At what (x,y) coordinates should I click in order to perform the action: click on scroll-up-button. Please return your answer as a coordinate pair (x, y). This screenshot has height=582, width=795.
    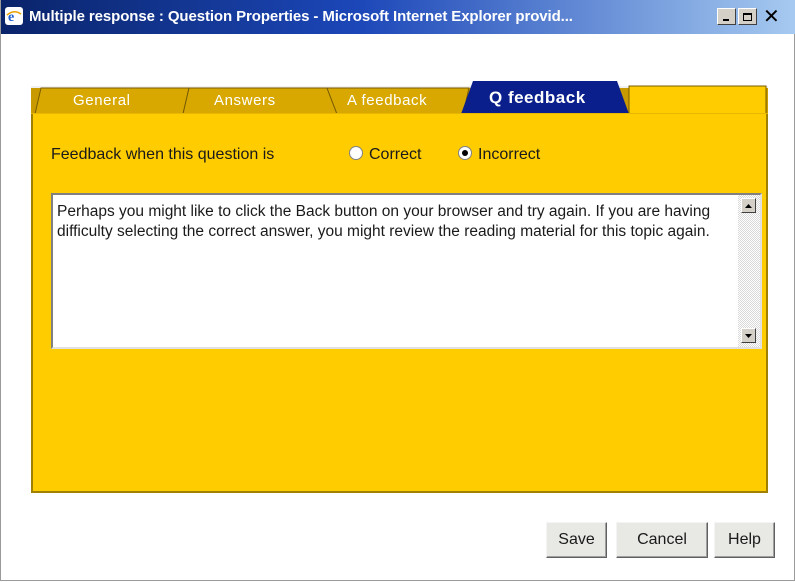
    Looking at the image, I should click on (748, 205).